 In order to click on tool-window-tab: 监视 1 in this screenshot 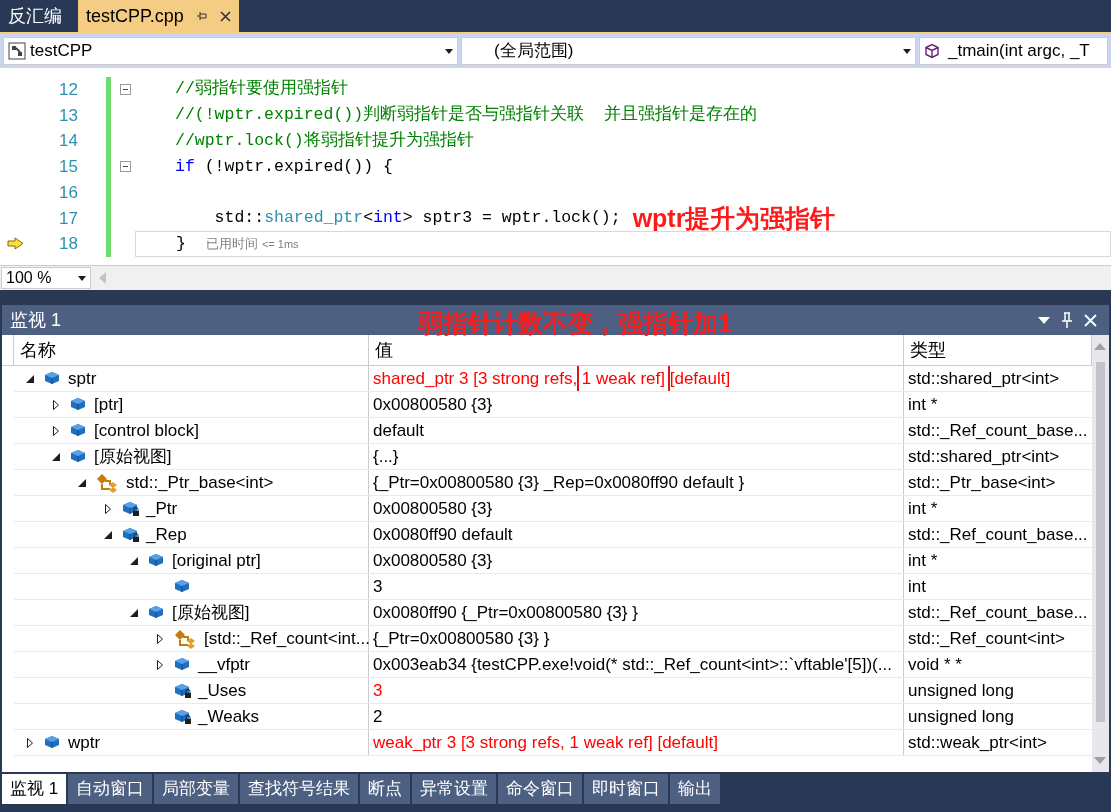, I will do `click(34, 789)`.